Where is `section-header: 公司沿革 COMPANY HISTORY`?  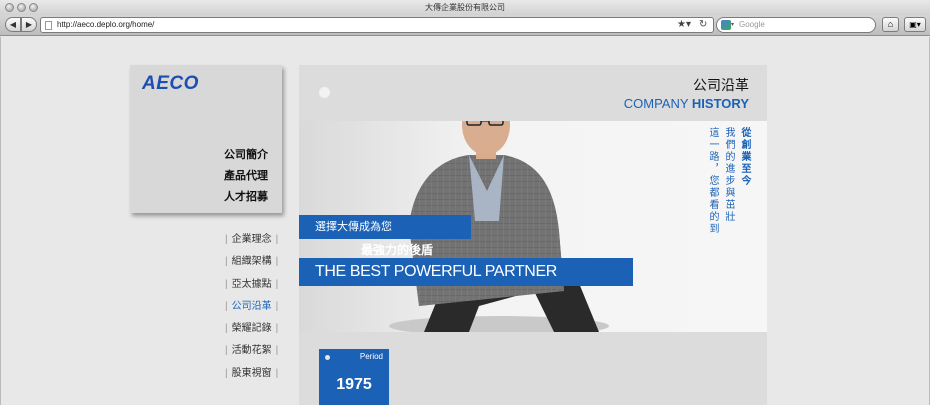 section-header: 公司沿革 COMPANY HISTORY is located at coordinates (533, 93).